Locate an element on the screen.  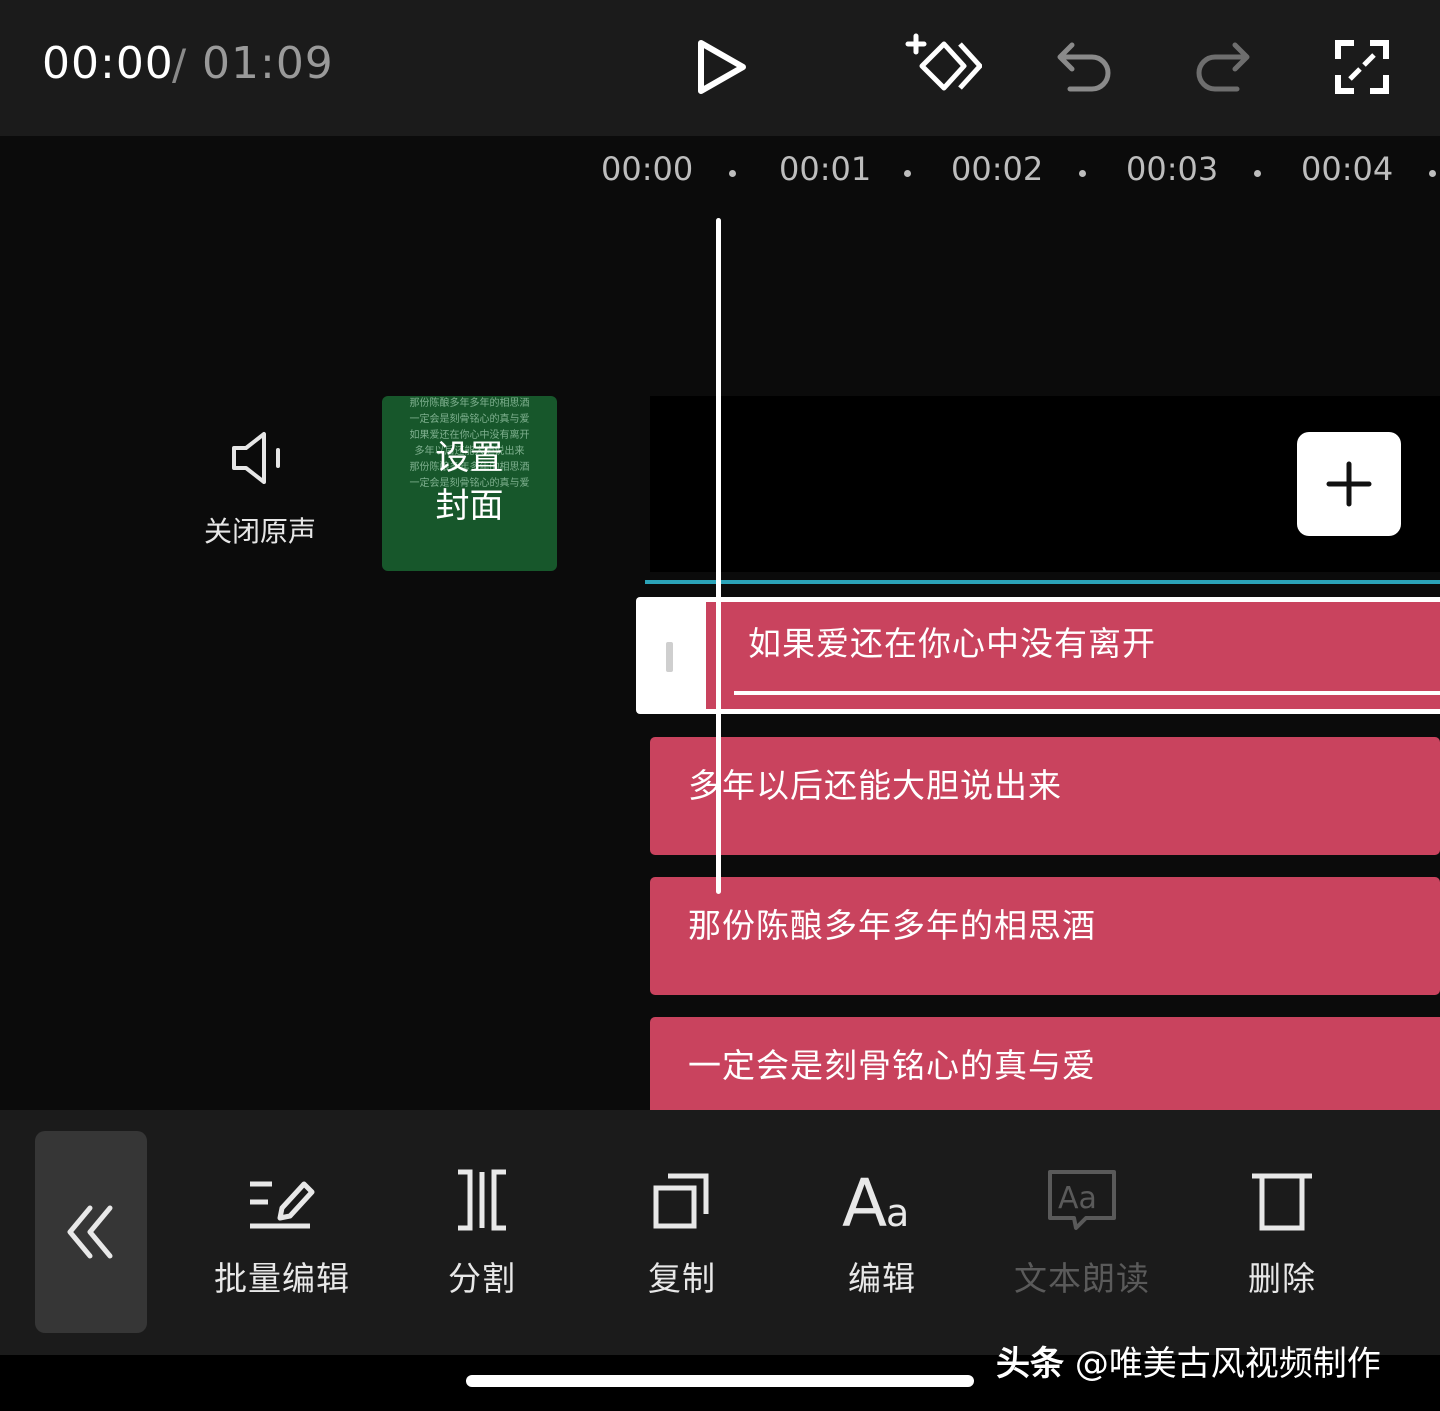
edit-text-button: A a 编辑 is located at coordinates (882, 1230).